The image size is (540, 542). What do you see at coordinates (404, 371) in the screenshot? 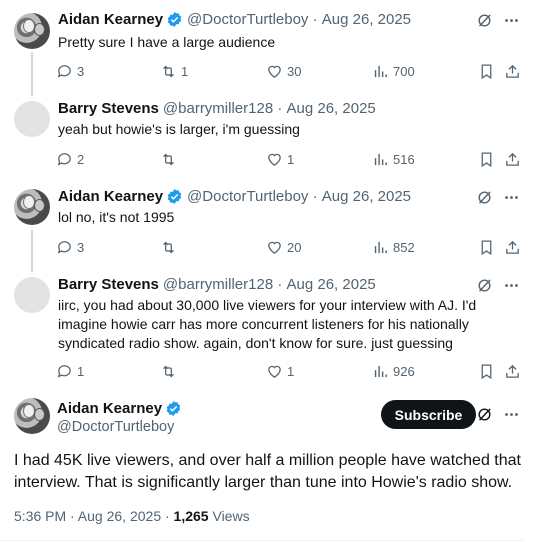
I see `views-count: 926` at bounding box center [404, 371].